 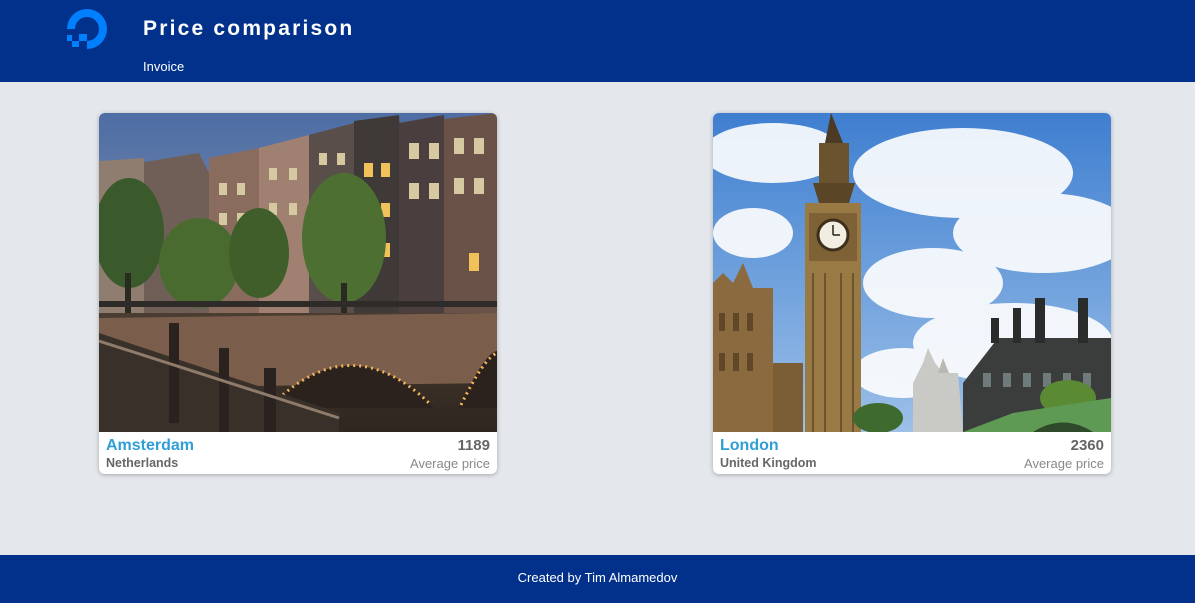 What do you see at coordinates (142, 463) in the screenshot?
I see `country-name: Netherlands` at bounding box center [142, 463].